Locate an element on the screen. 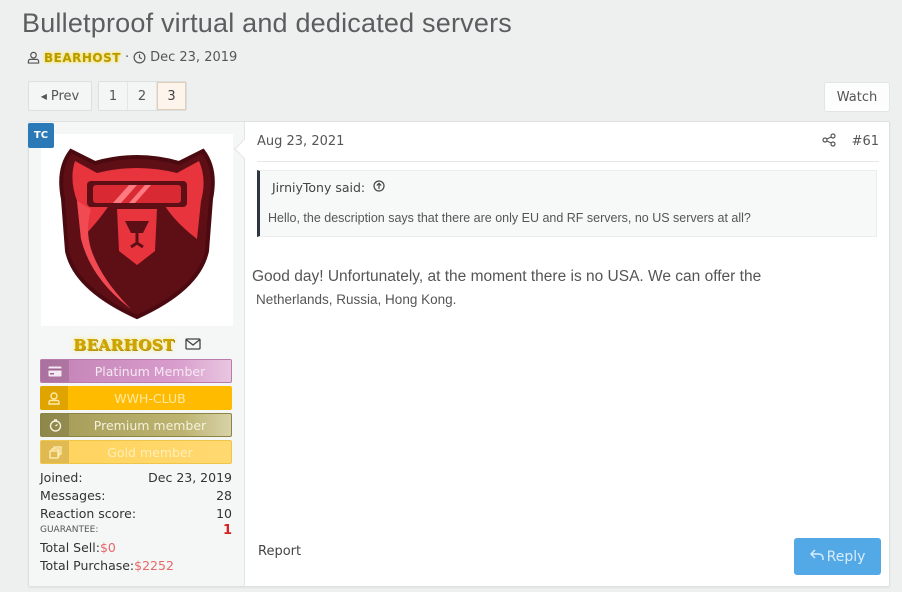 The height and width of the screenshot is (592, 902). banner-wwh-club: WWH-CLUB is located at coordinates (136, 398).